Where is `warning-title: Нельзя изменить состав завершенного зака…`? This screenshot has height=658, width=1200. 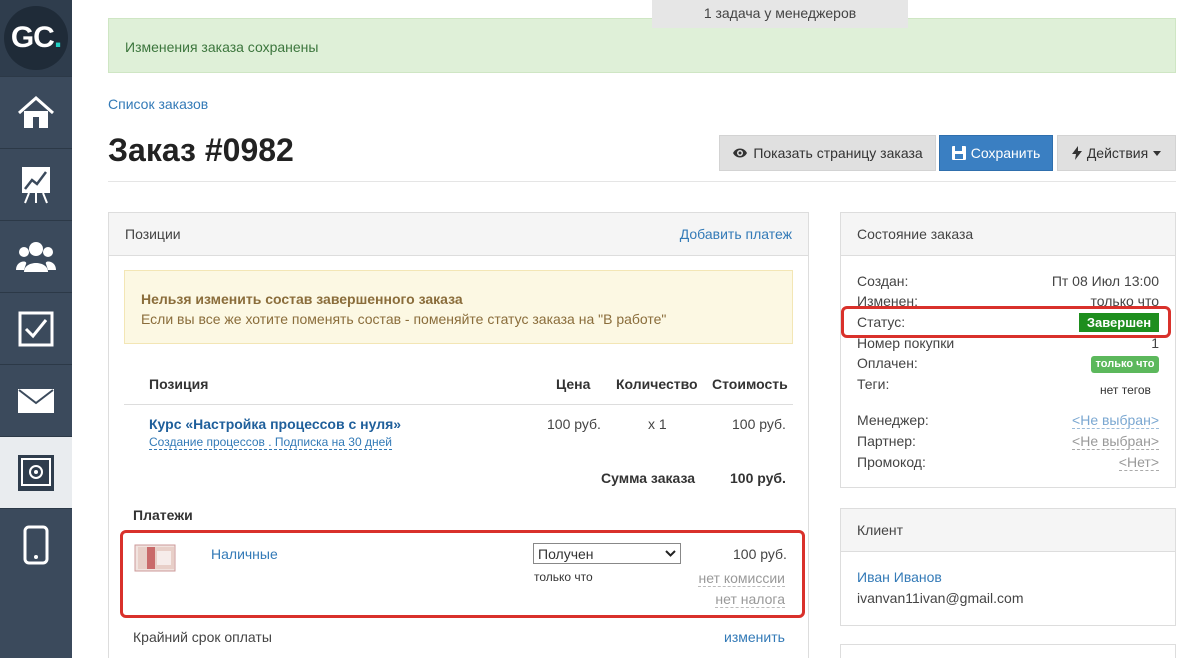 warning-title: Нельзя изменить состав завершенного зака… is located at coordinates (302, 299).